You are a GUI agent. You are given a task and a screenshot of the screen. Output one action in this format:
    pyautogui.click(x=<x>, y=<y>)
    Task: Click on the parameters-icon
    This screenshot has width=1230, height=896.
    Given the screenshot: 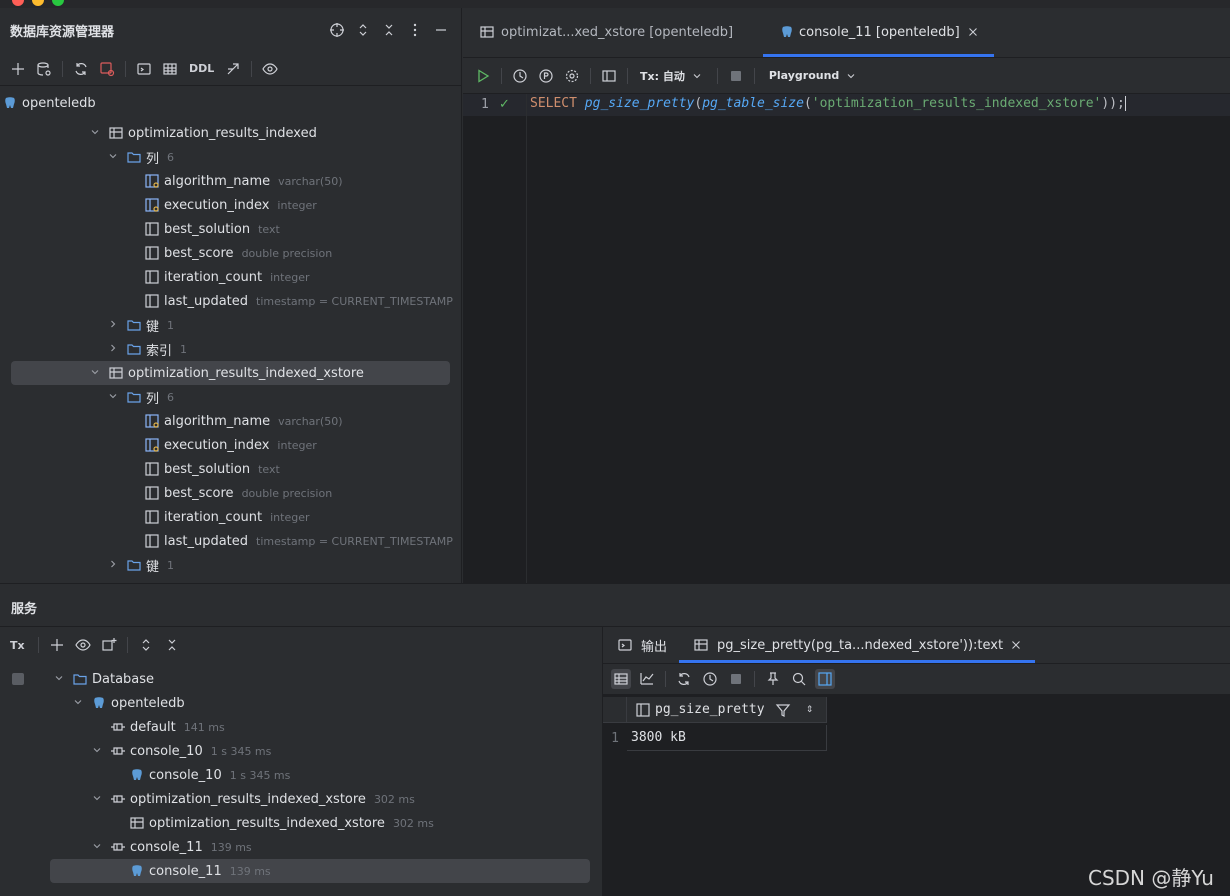 What is the action you would take?
    pyautogui.click(x=546, y=76)
    